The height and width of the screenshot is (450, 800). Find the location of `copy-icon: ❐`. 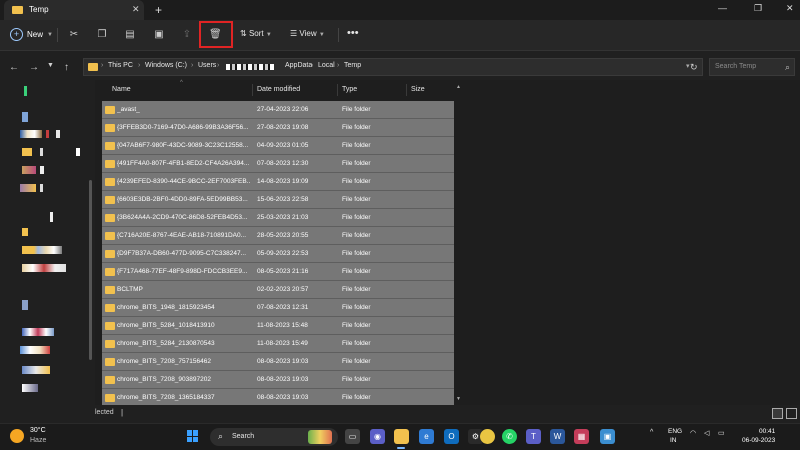

copy-icon: ❐ is located at coordinates (102, 35).